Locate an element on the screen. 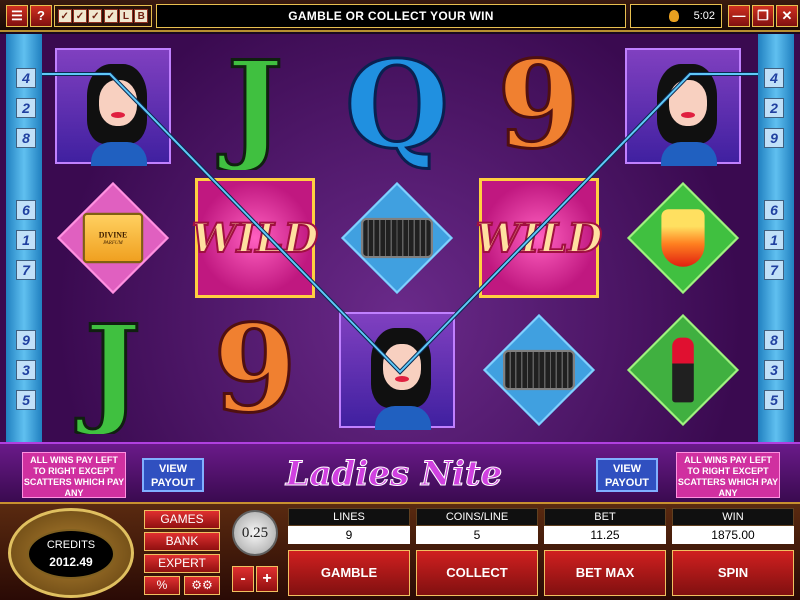  expert-button: EXPERT is located at coordinates (182, 563).